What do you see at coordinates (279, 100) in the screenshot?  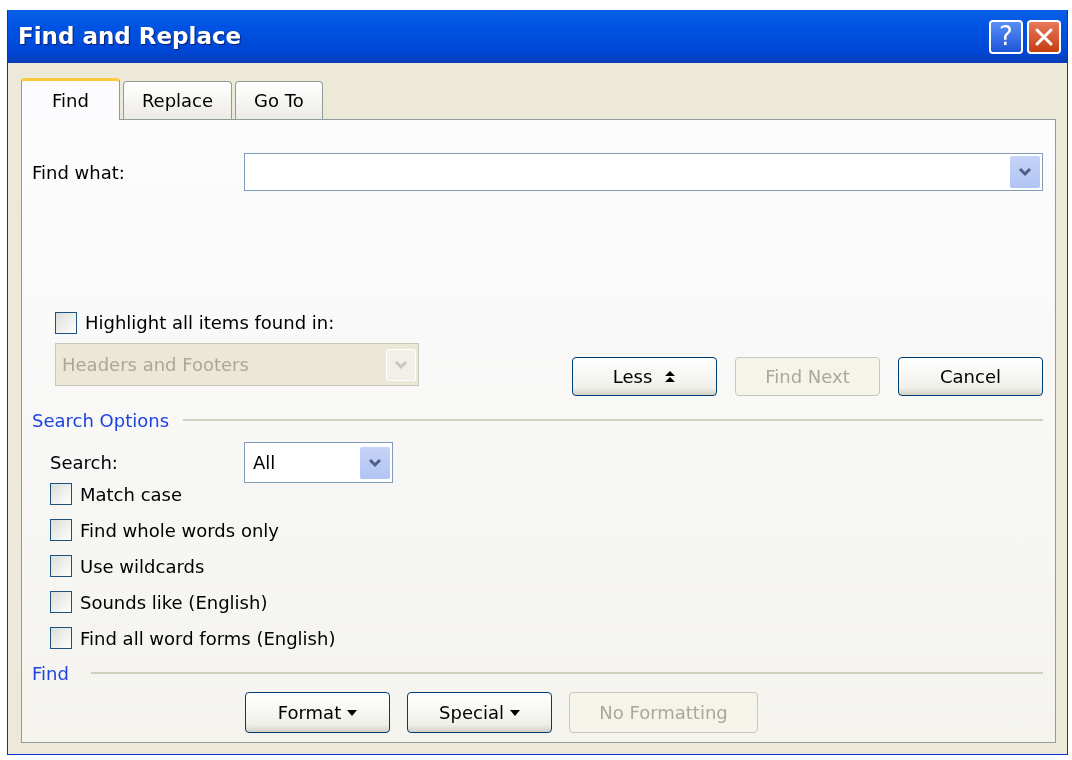 I see `tab: Go To` at bounding box center [279, 100].